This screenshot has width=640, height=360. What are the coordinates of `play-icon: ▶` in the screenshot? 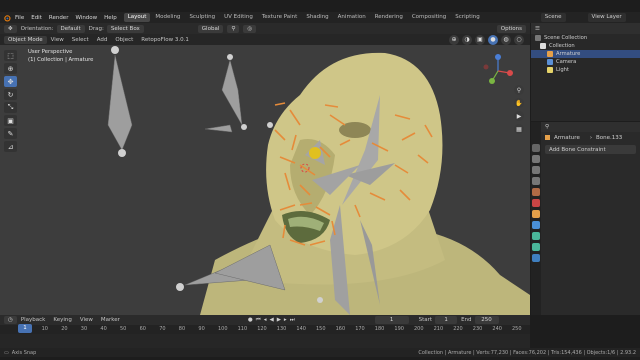 It's located at (279, 320).